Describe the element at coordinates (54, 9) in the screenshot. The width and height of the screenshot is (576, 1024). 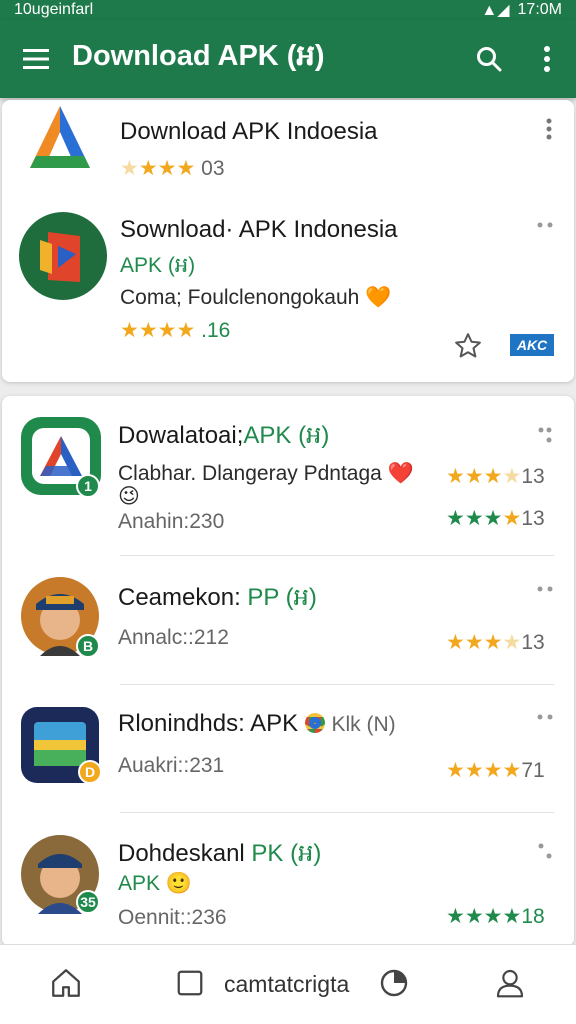
I see `status-left-text: 10ugeinfarl` at that location.